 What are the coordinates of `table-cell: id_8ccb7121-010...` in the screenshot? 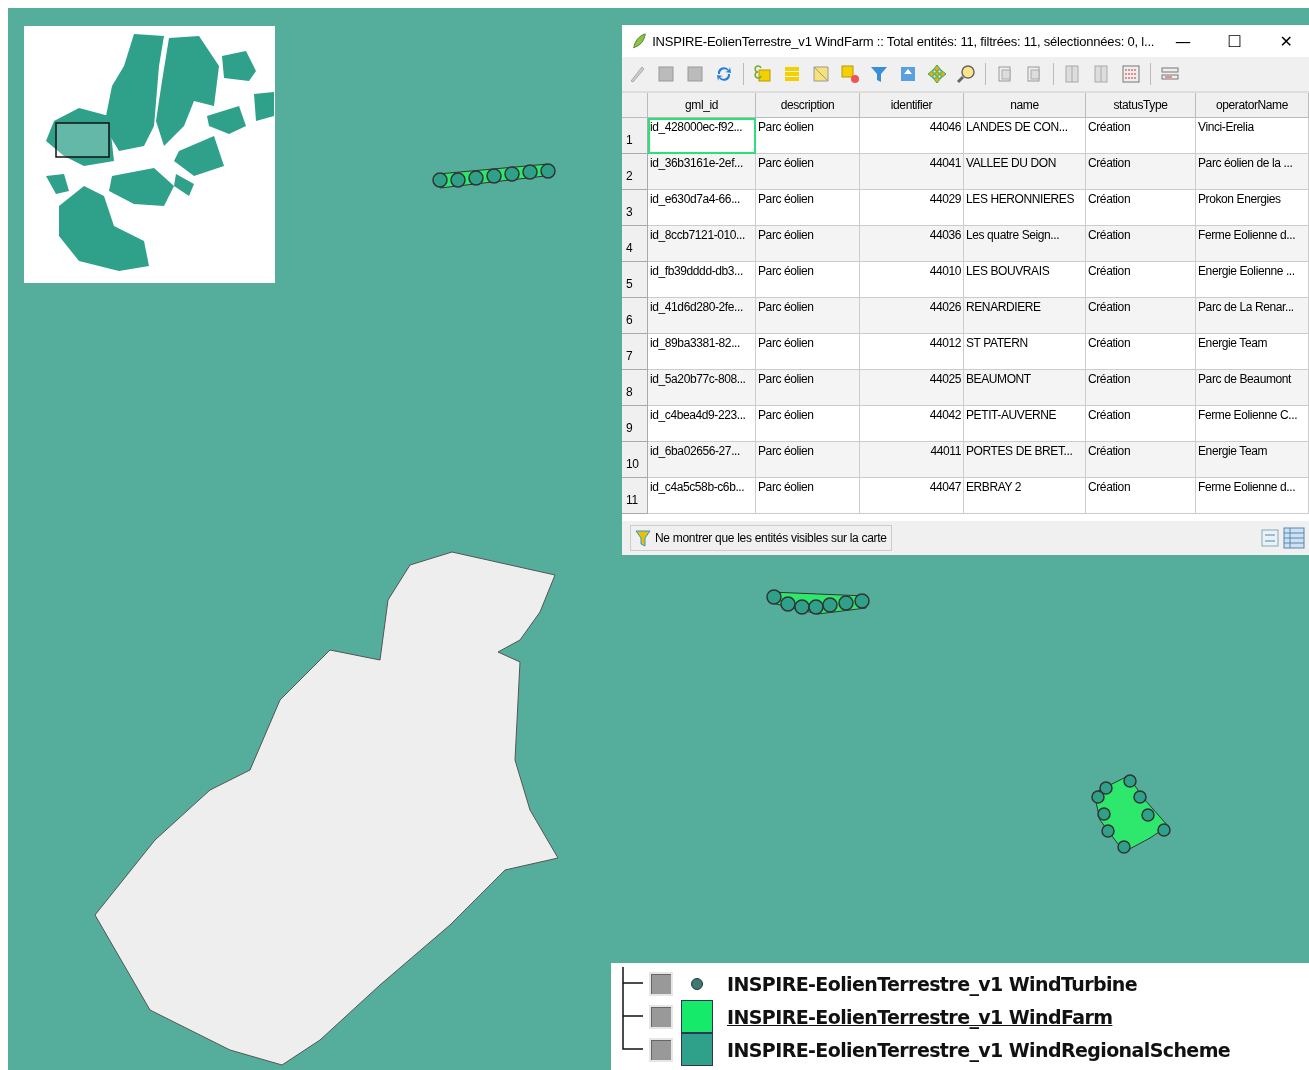 It's located at (702, 244).